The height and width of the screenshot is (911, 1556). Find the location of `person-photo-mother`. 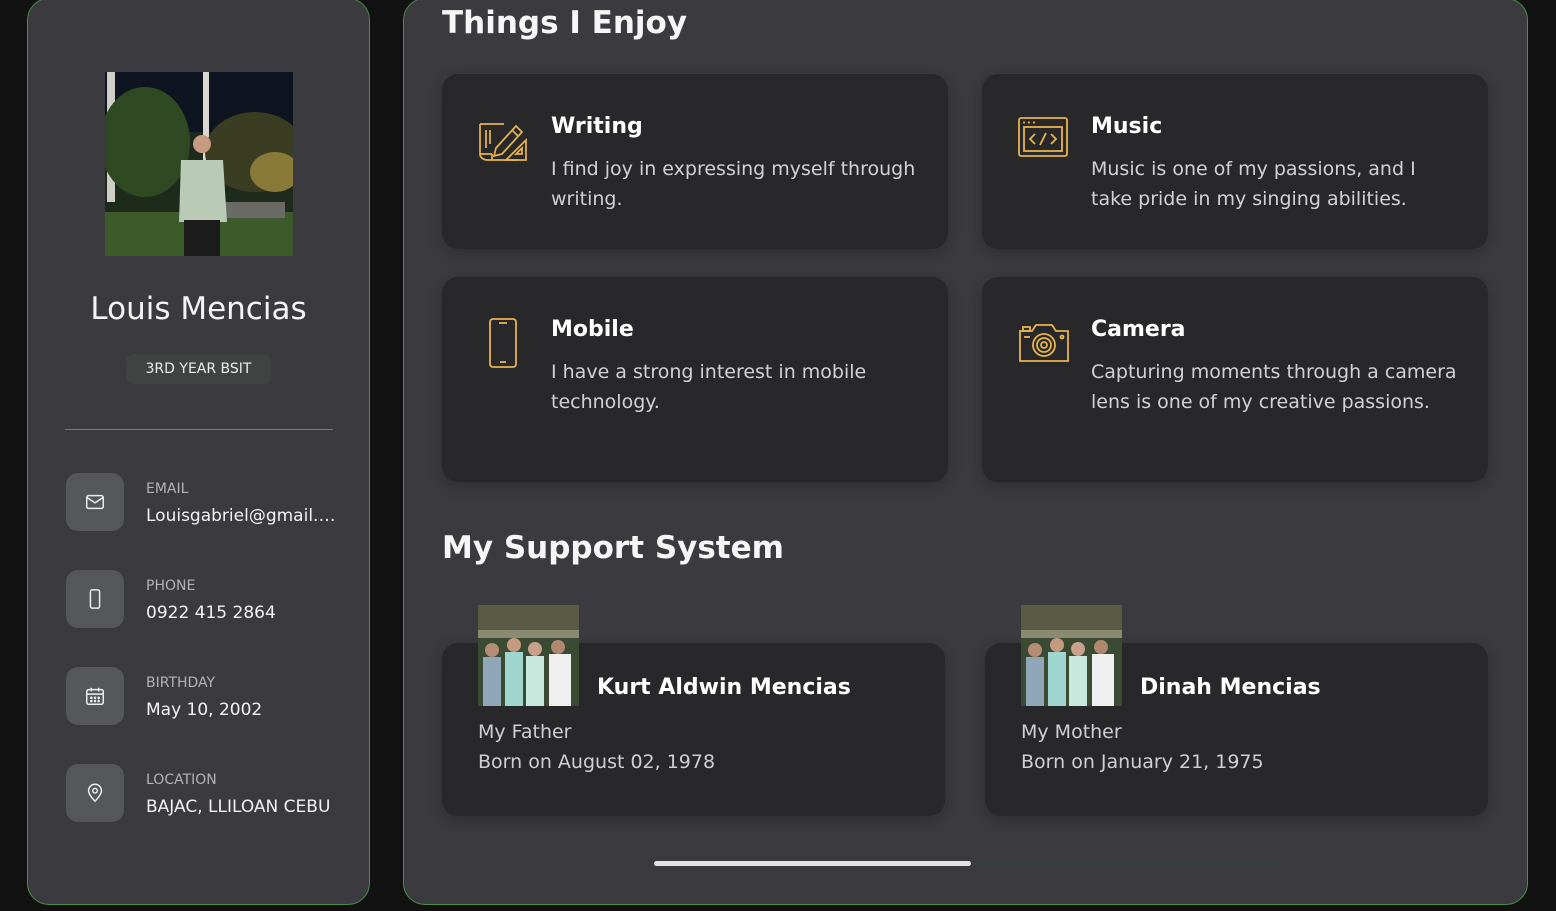

person-photo-mother is located at coordinates (1071, 655).